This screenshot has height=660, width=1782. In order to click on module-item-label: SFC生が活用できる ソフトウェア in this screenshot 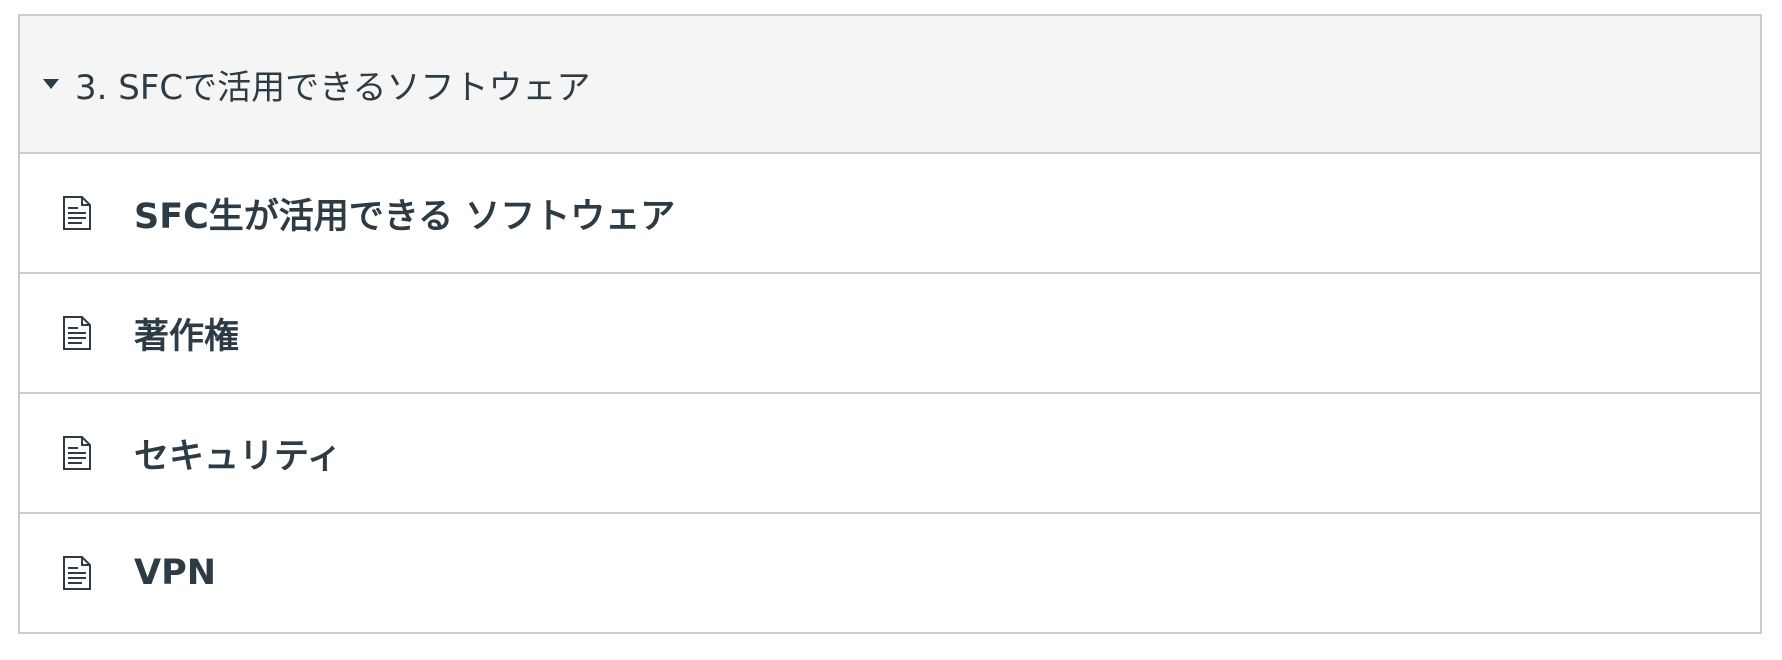, I will do `click(404, 213)`.